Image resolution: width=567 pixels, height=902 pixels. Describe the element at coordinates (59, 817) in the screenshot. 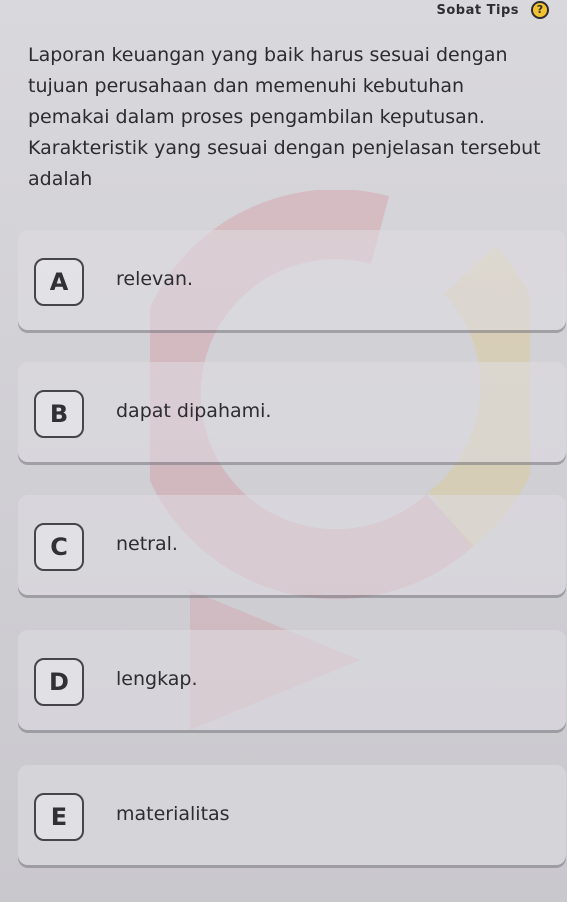

I see `option-letter: E` at that location.